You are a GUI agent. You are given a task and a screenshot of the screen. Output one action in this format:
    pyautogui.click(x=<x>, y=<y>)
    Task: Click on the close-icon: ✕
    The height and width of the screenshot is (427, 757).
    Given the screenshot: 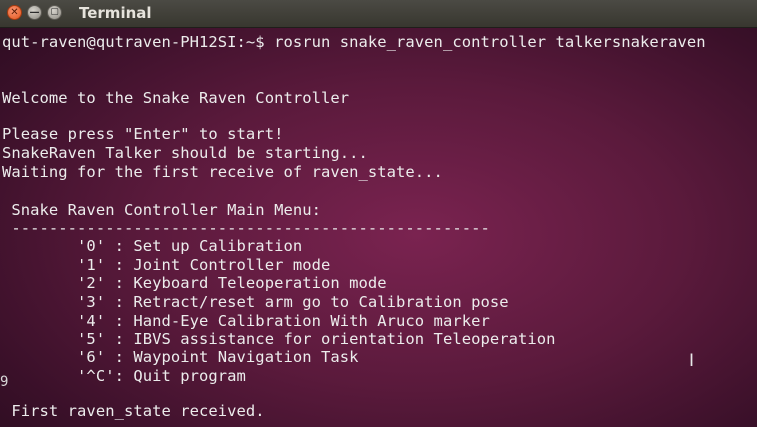 What is the action you would take?
    pyautogui.click(x=14, y=12)
    